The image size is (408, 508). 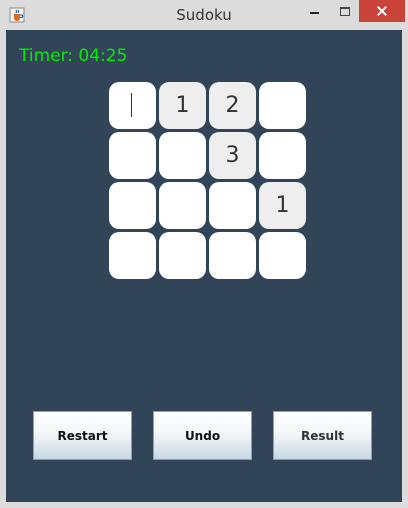 I want to click on sudoku-cell-r0-c1: 1, so click(x=182, y=105).